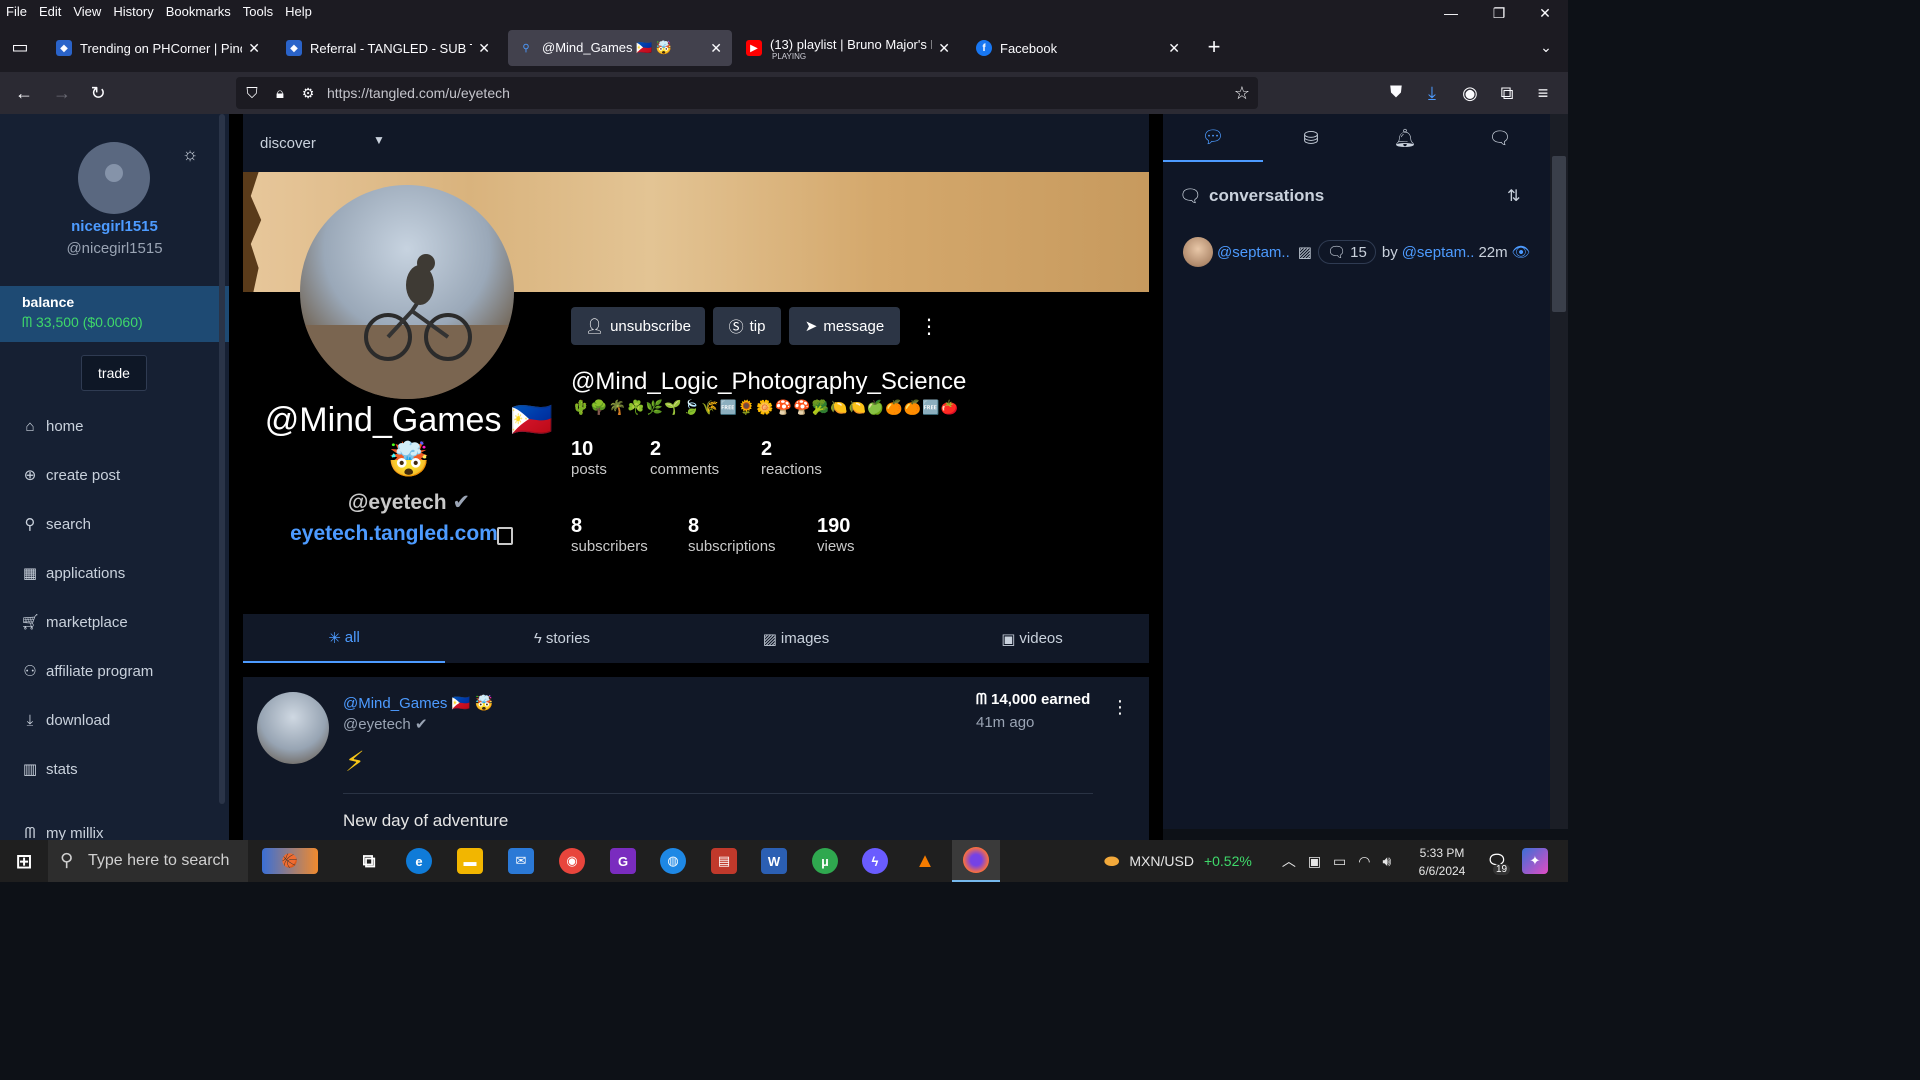  Describe the element at coordinates (56, 524) in the screenshot. I see `sidebar-item-search: ⚲ search` at that location.